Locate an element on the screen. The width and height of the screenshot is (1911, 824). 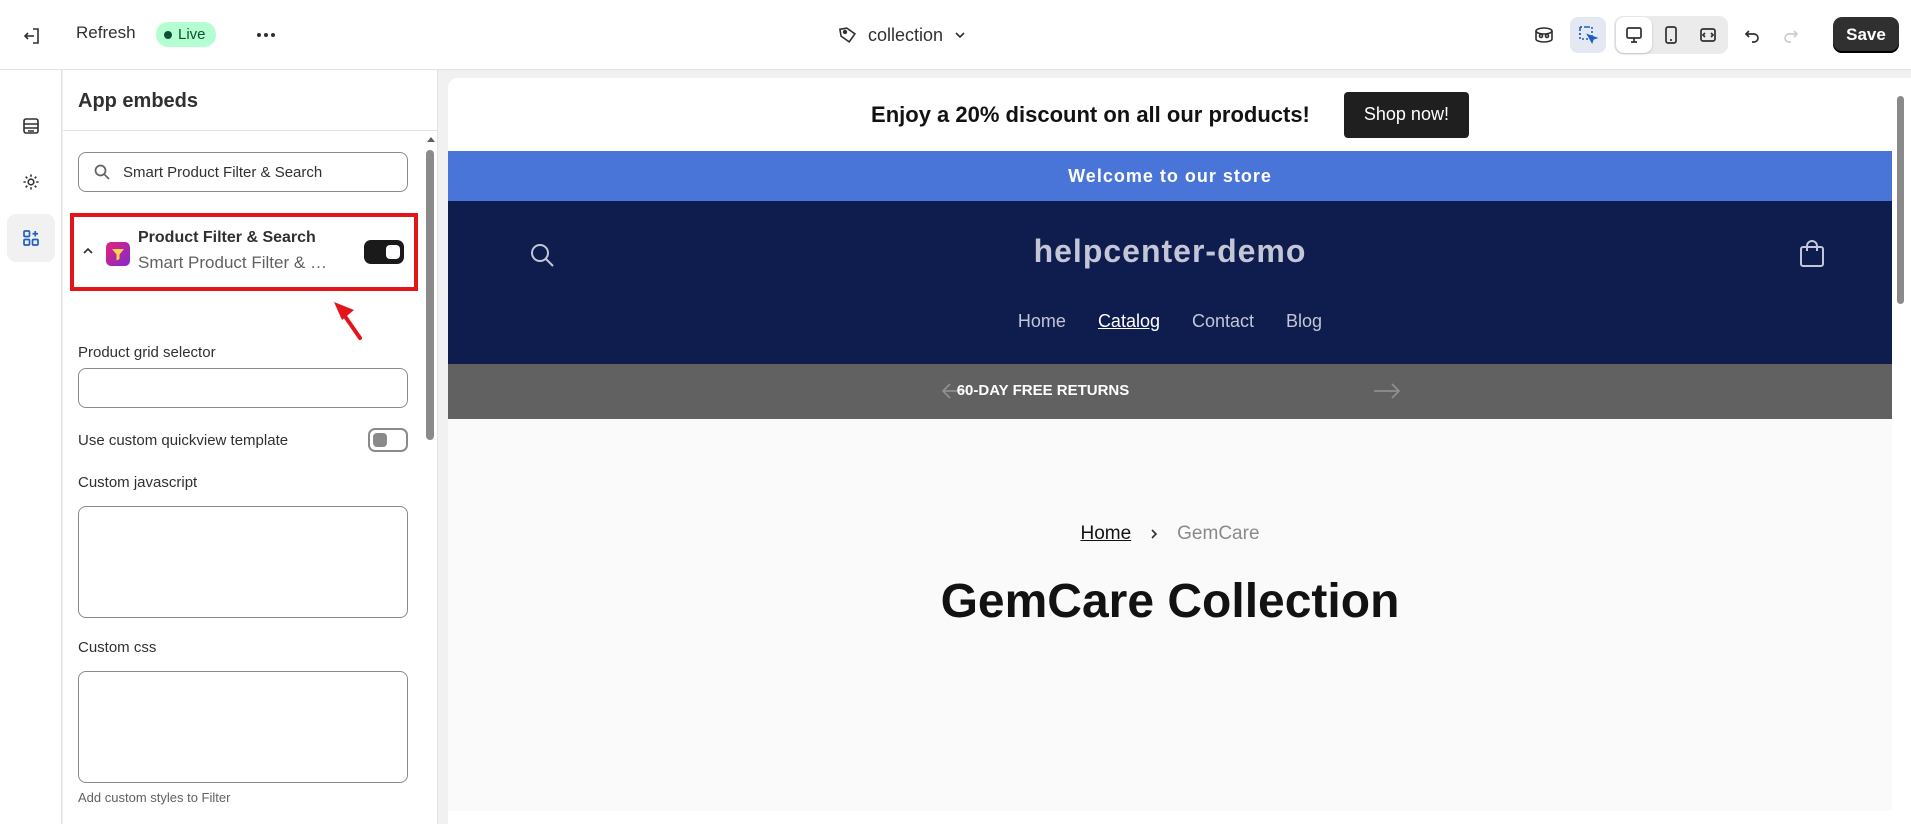
store-nav: Home Catalog Contact Blog is located at coordinates (1170, 321).